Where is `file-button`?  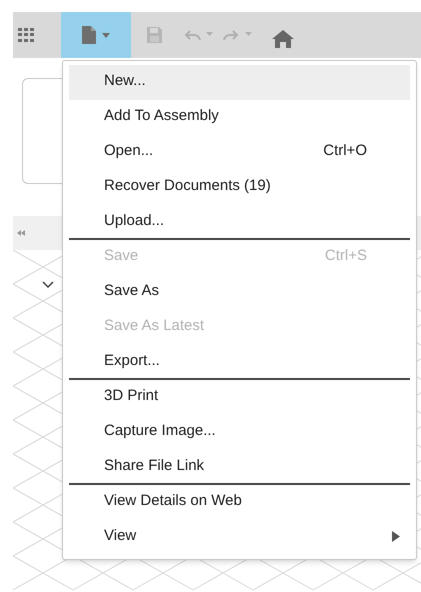 file-button is located at coordinates (96, 35).